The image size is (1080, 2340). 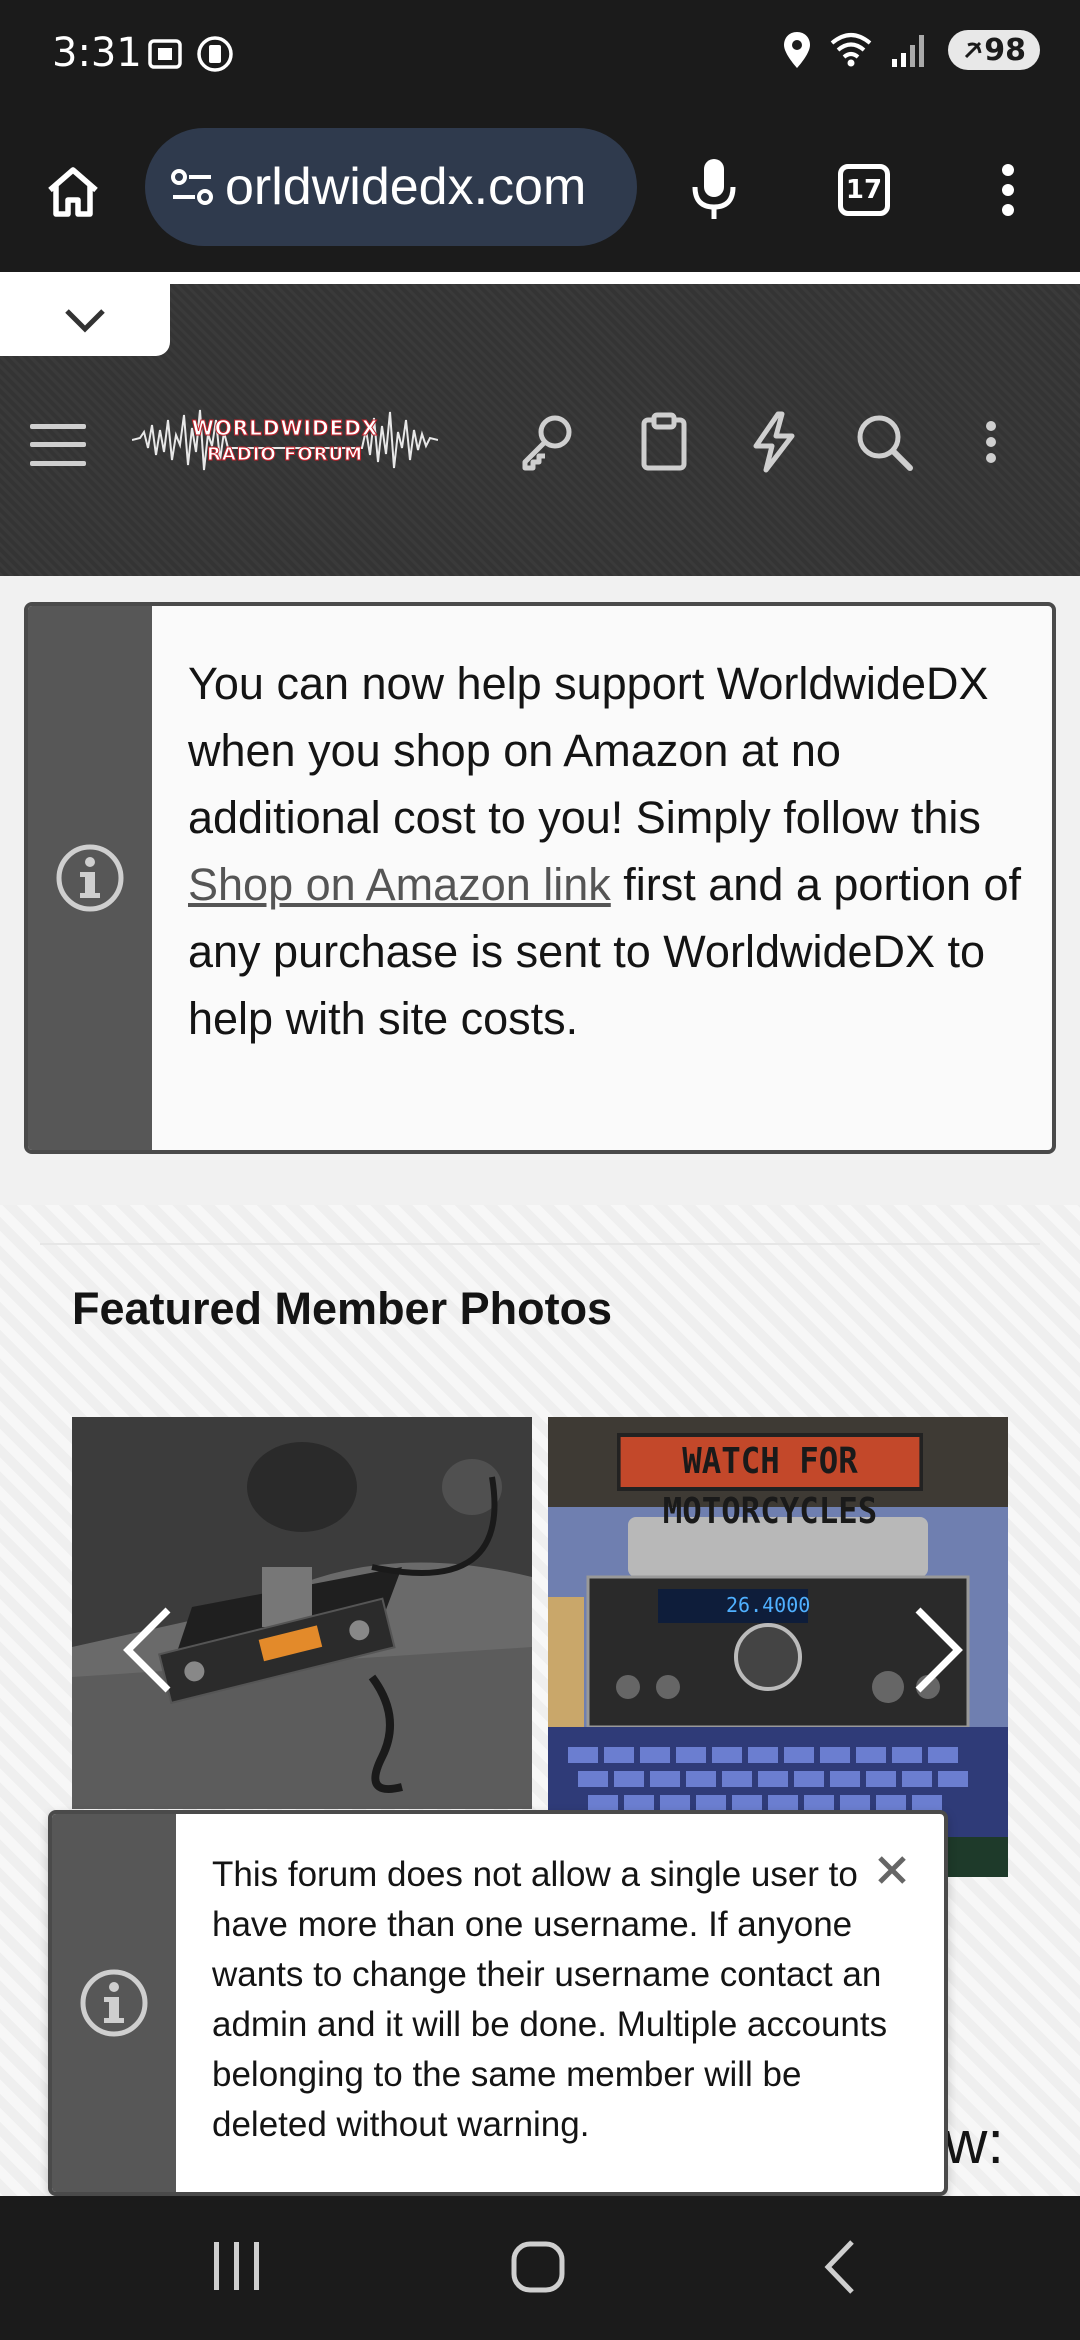 I want to click on dismiss-notice-button, so click(x=892, y=1870).